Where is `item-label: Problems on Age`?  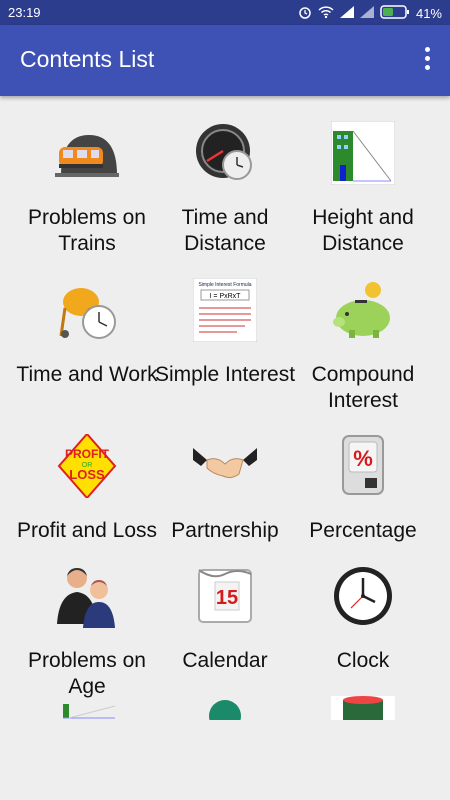 item-label: Problems on Age is located at coordinates (87, 673).